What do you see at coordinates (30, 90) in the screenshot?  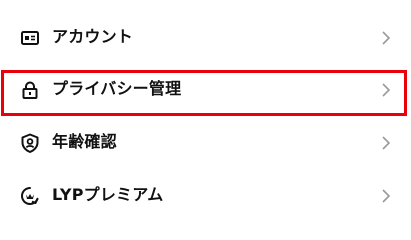 I see `lock-icon` at bounding box center [30, 90].